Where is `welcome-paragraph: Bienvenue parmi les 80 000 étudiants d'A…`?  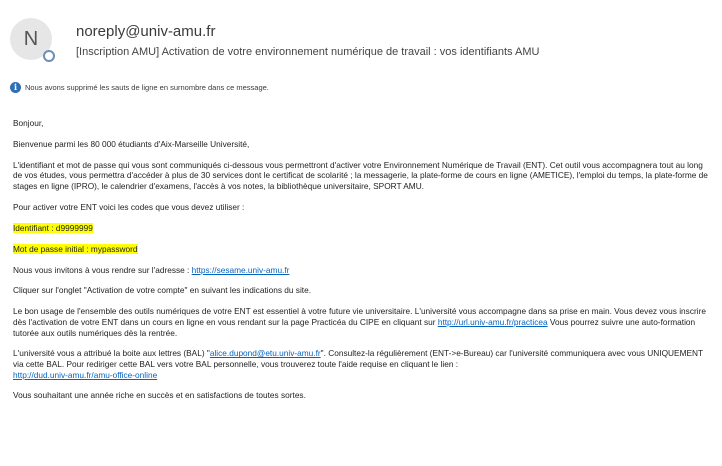
welcome-paragraph: Bienvenue parmi les 80 000 étudiants d'A… is located at coordinates (131, 143).